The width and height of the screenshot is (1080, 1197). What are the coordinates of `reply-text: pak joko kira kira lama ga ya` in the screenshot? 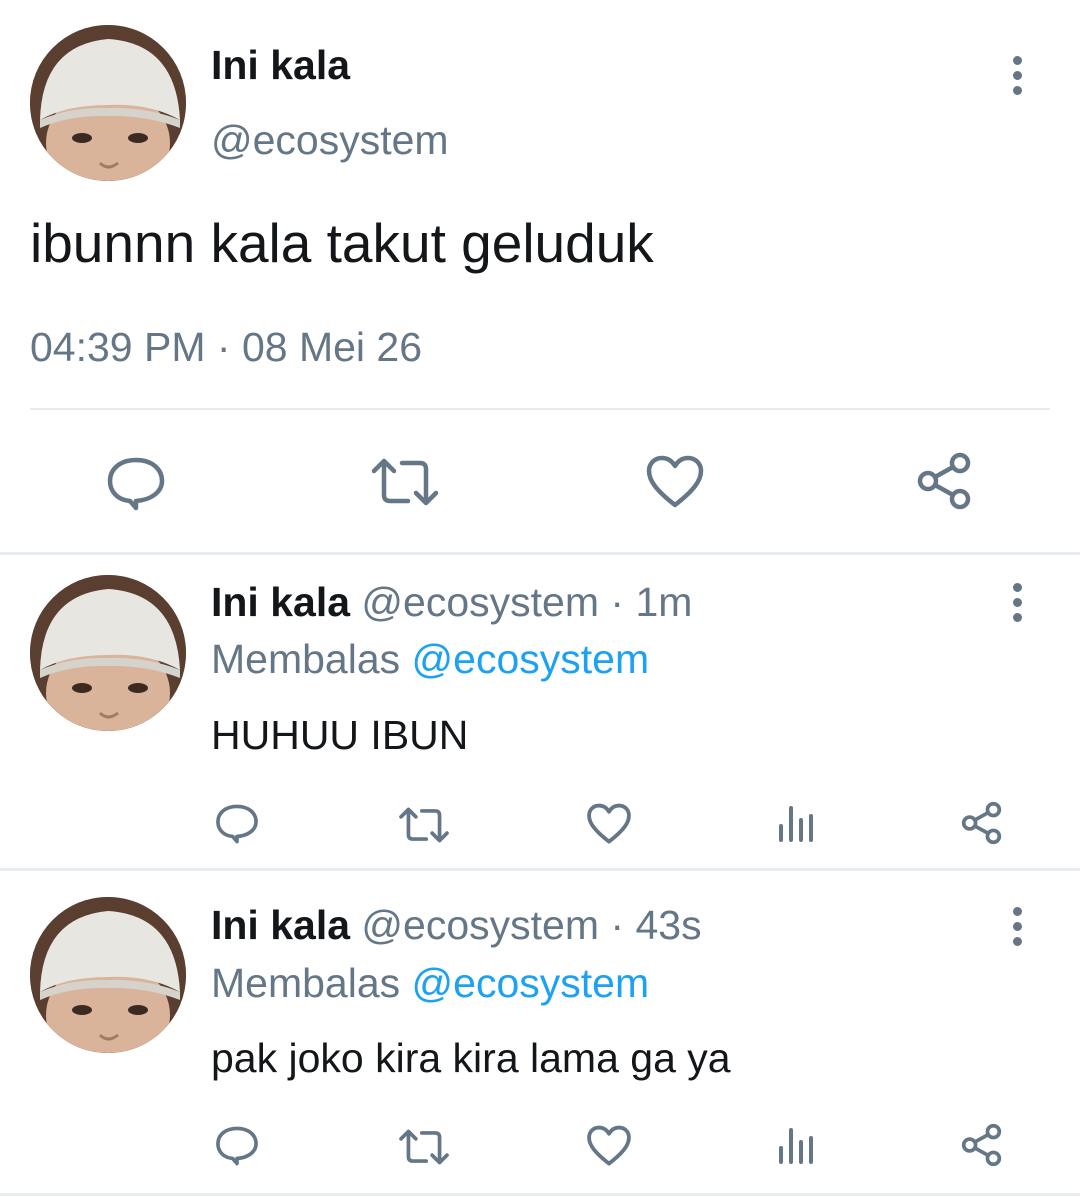 It's located at (471, 1058).